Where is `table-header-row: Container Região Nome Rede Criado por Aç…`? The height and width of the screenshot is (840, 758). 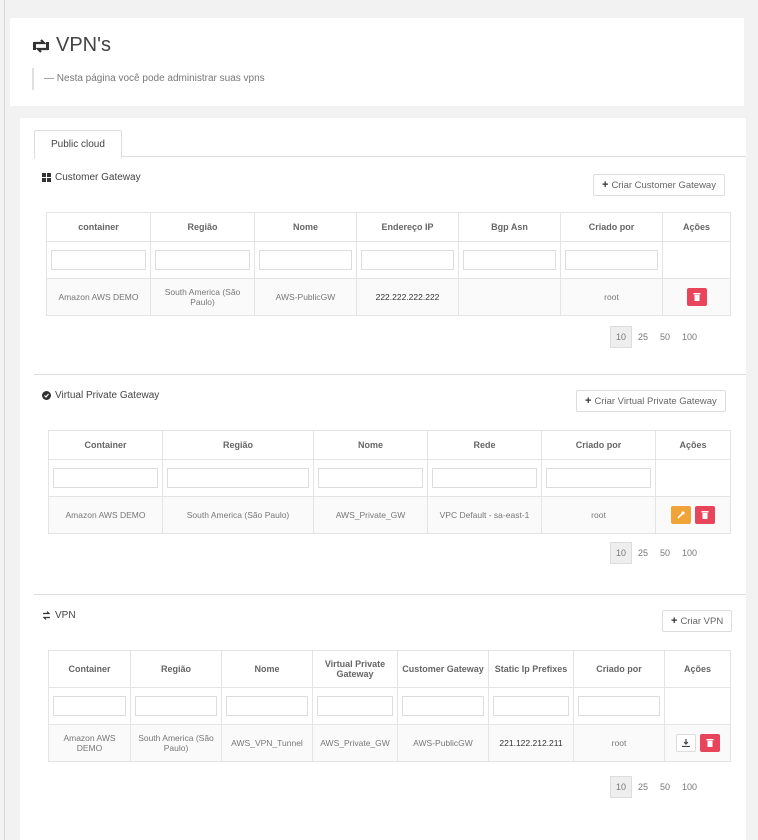 table-header-row: Container Região Nome Rede Criado por Aç… is located at coordinates (389, 445).